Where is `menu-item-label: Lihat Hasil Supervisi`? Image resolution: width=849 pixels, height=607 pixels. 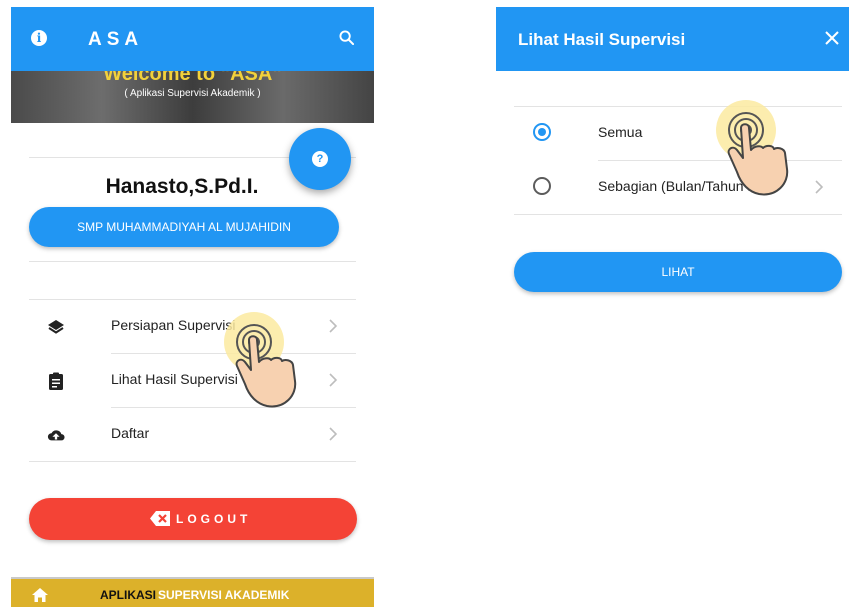
menu-item-label: Lihat Hasil Supervisi is located at coordinates (174, 379).